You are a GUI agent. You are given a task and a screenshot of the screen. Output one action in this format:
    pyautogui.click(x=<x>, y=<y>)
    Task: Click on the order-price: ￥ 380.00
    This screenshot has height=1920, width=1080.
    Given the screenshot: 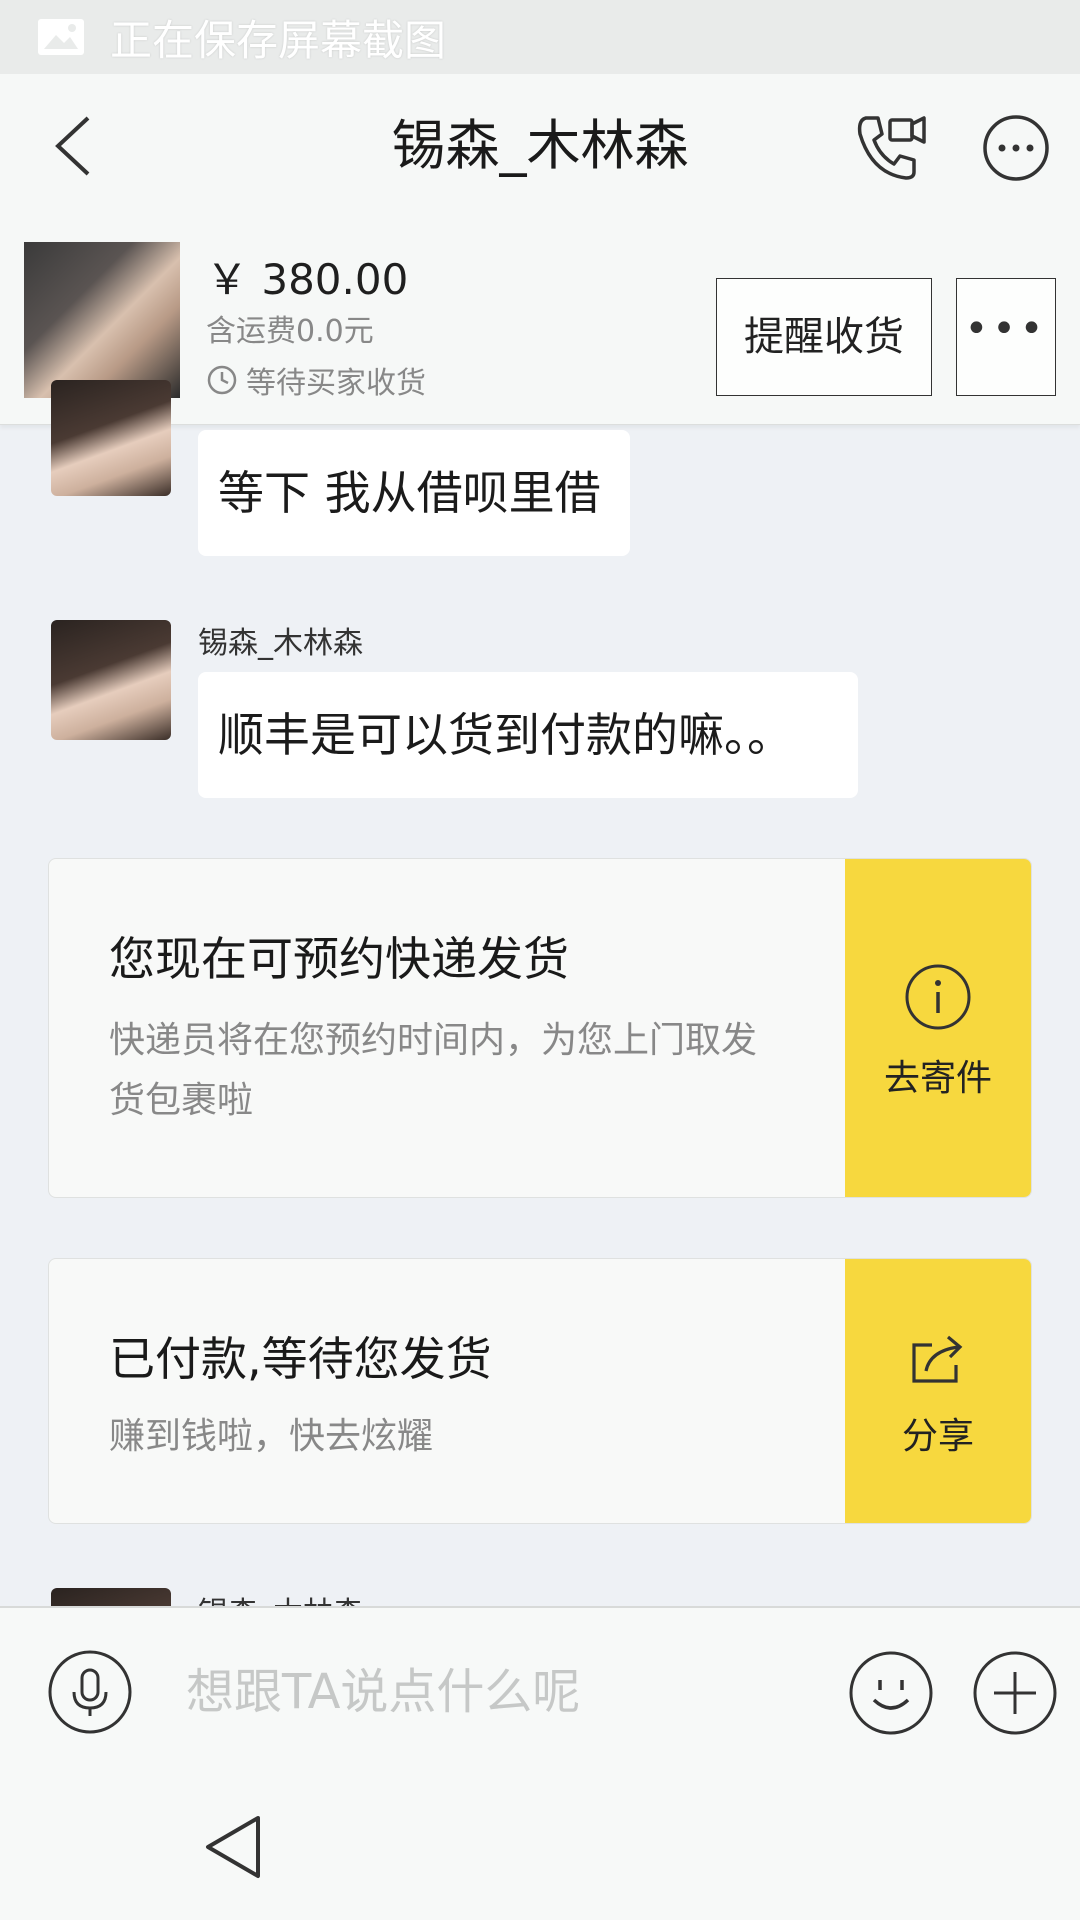 What is the action you would take?
    pyautogui.click(x=307, y=279)
    